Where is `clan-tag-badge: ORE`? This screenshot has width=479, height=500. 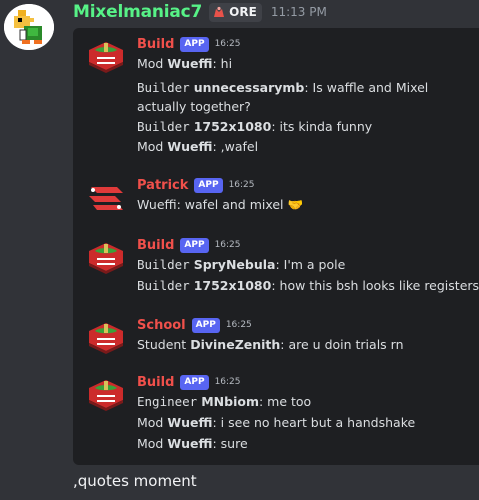 clan-tag-badge: ORE is located at coordinates (235, 12).